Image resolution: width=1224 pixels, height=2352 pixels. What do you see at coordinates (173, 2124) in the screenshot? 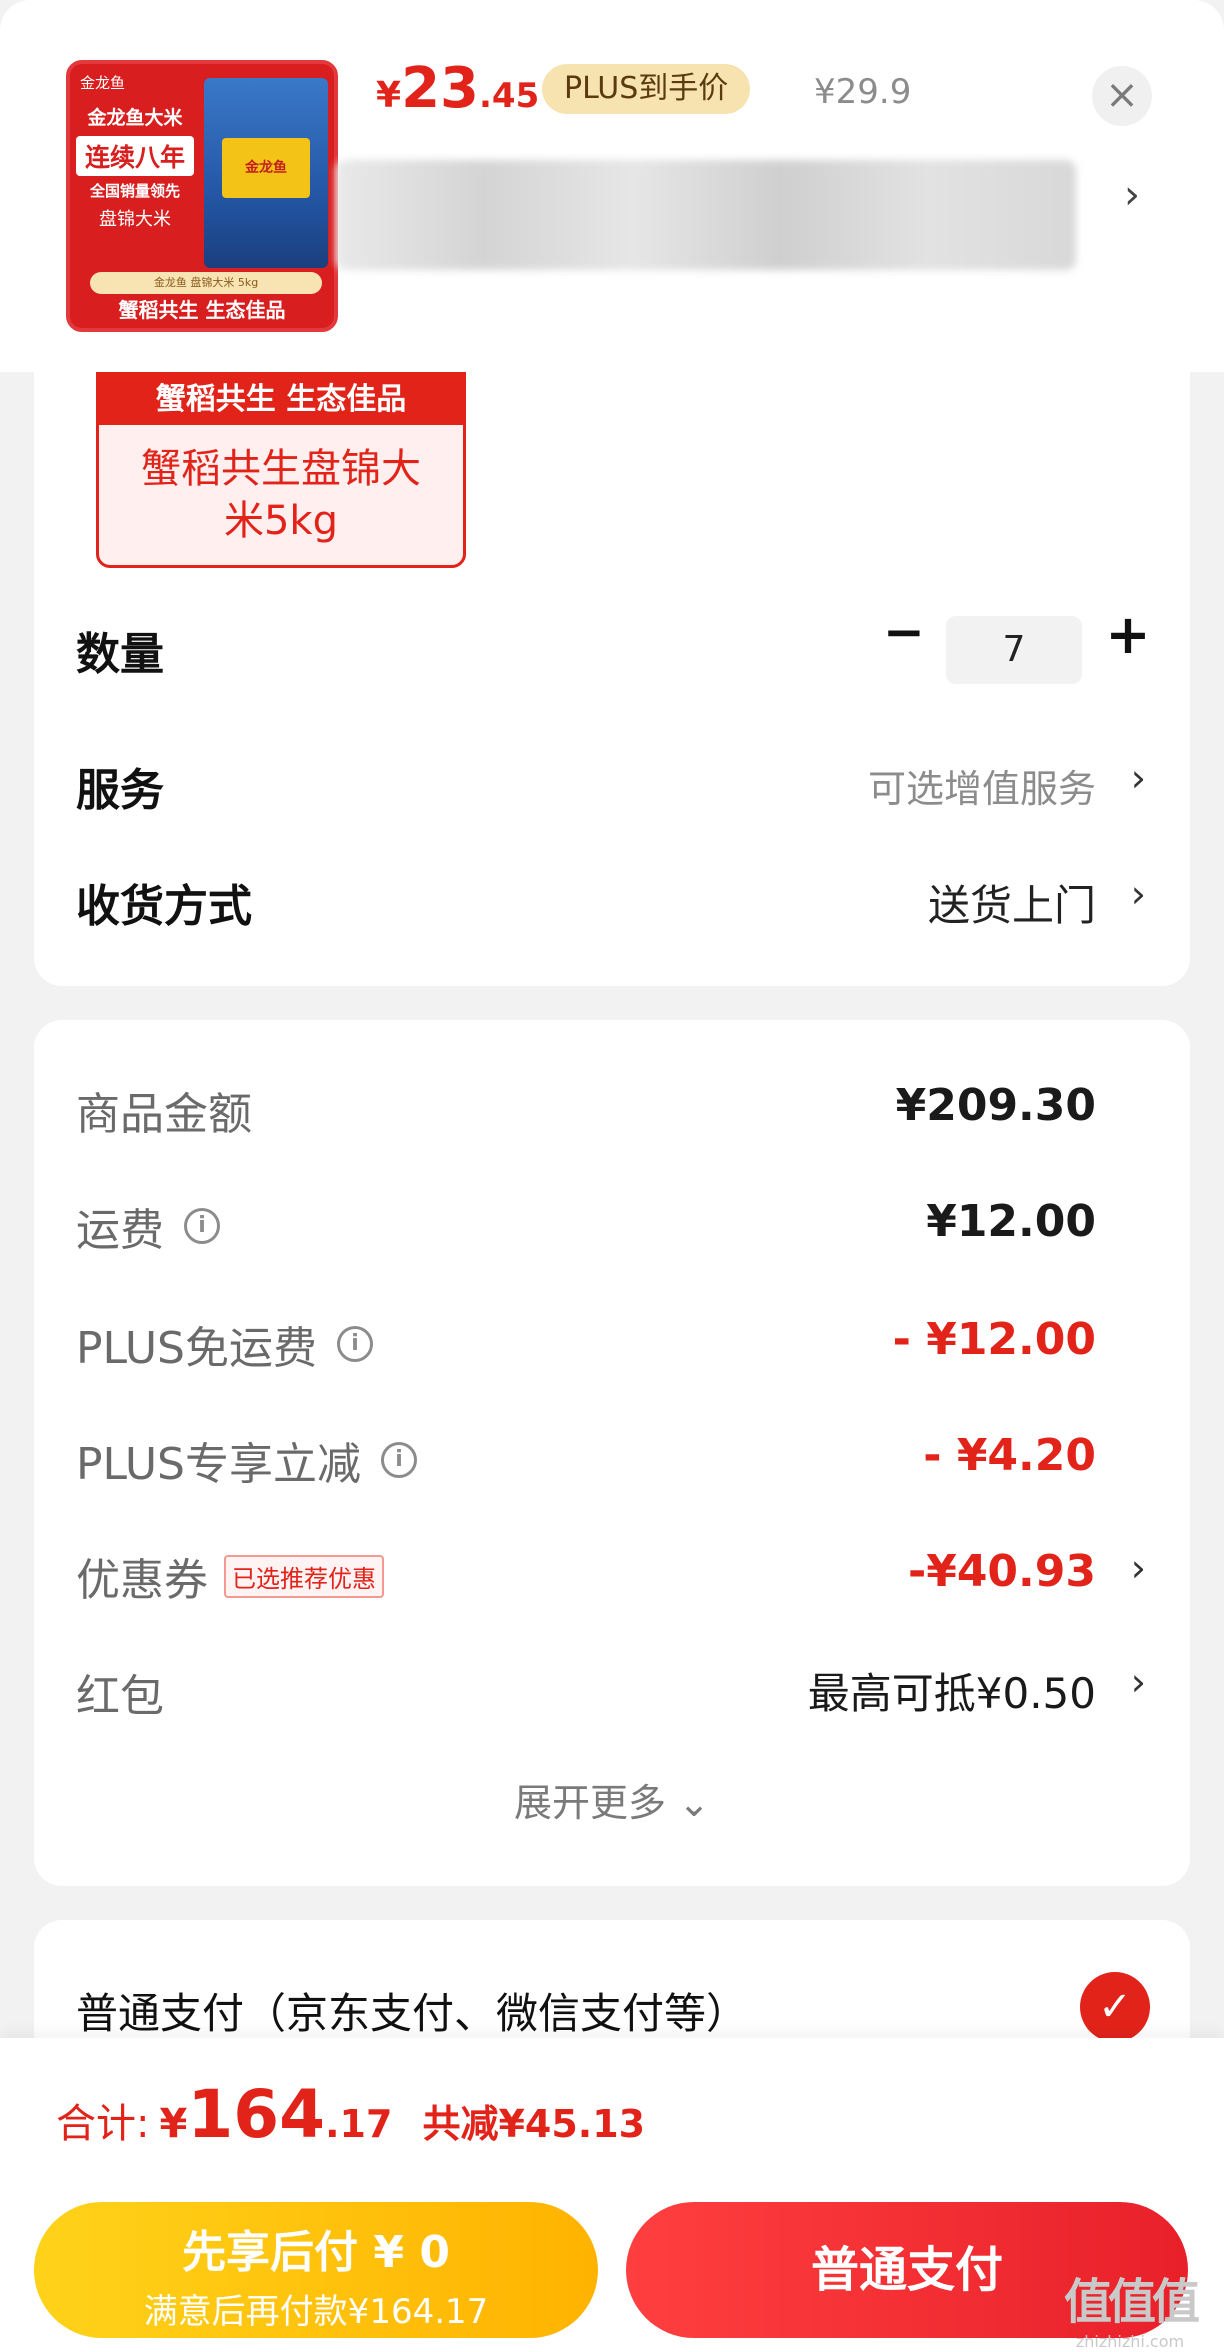
I see `total-symbol: ¥` at bounding box center [173, 2124].